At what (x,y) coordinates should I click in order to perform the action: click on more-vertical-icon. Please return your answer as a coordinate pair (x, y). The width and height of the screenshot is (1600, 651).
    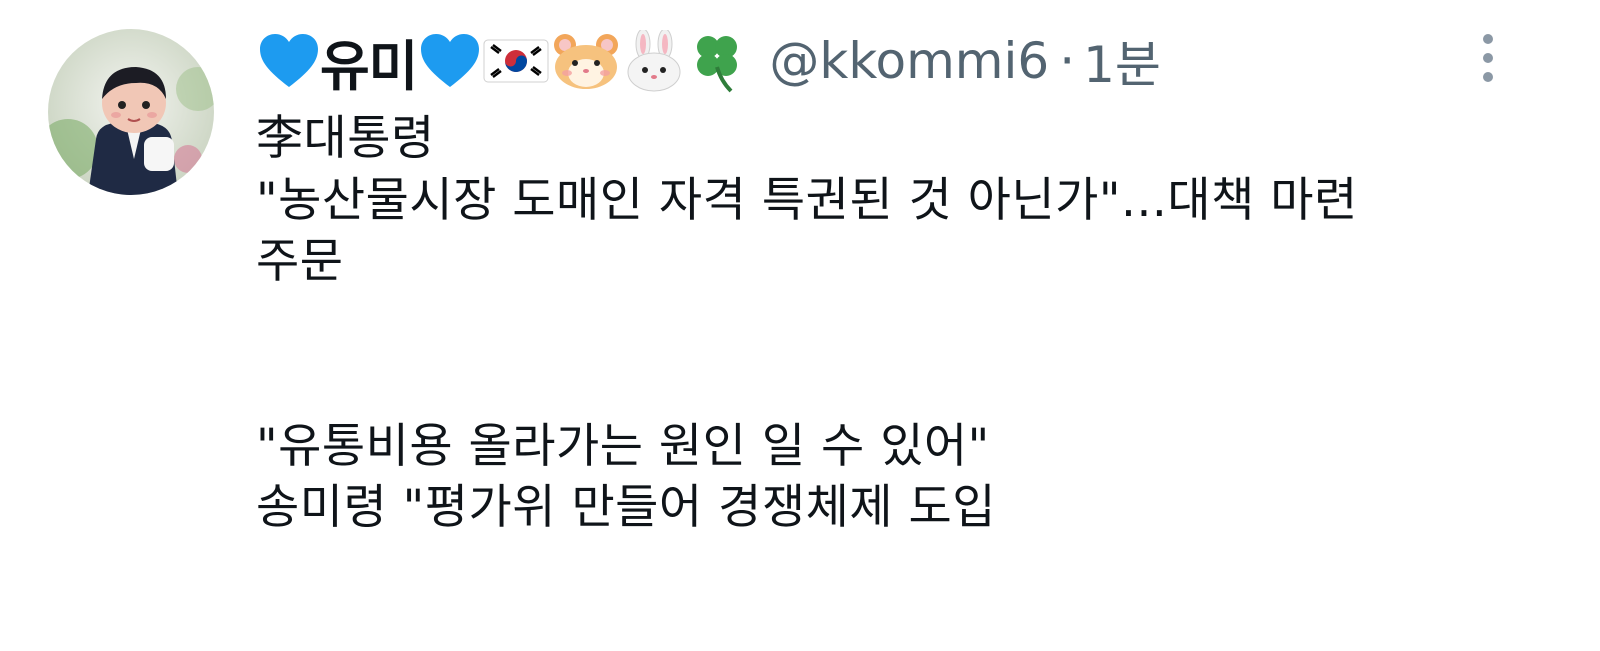
    Looking at the image, I should click on (1488, 58).